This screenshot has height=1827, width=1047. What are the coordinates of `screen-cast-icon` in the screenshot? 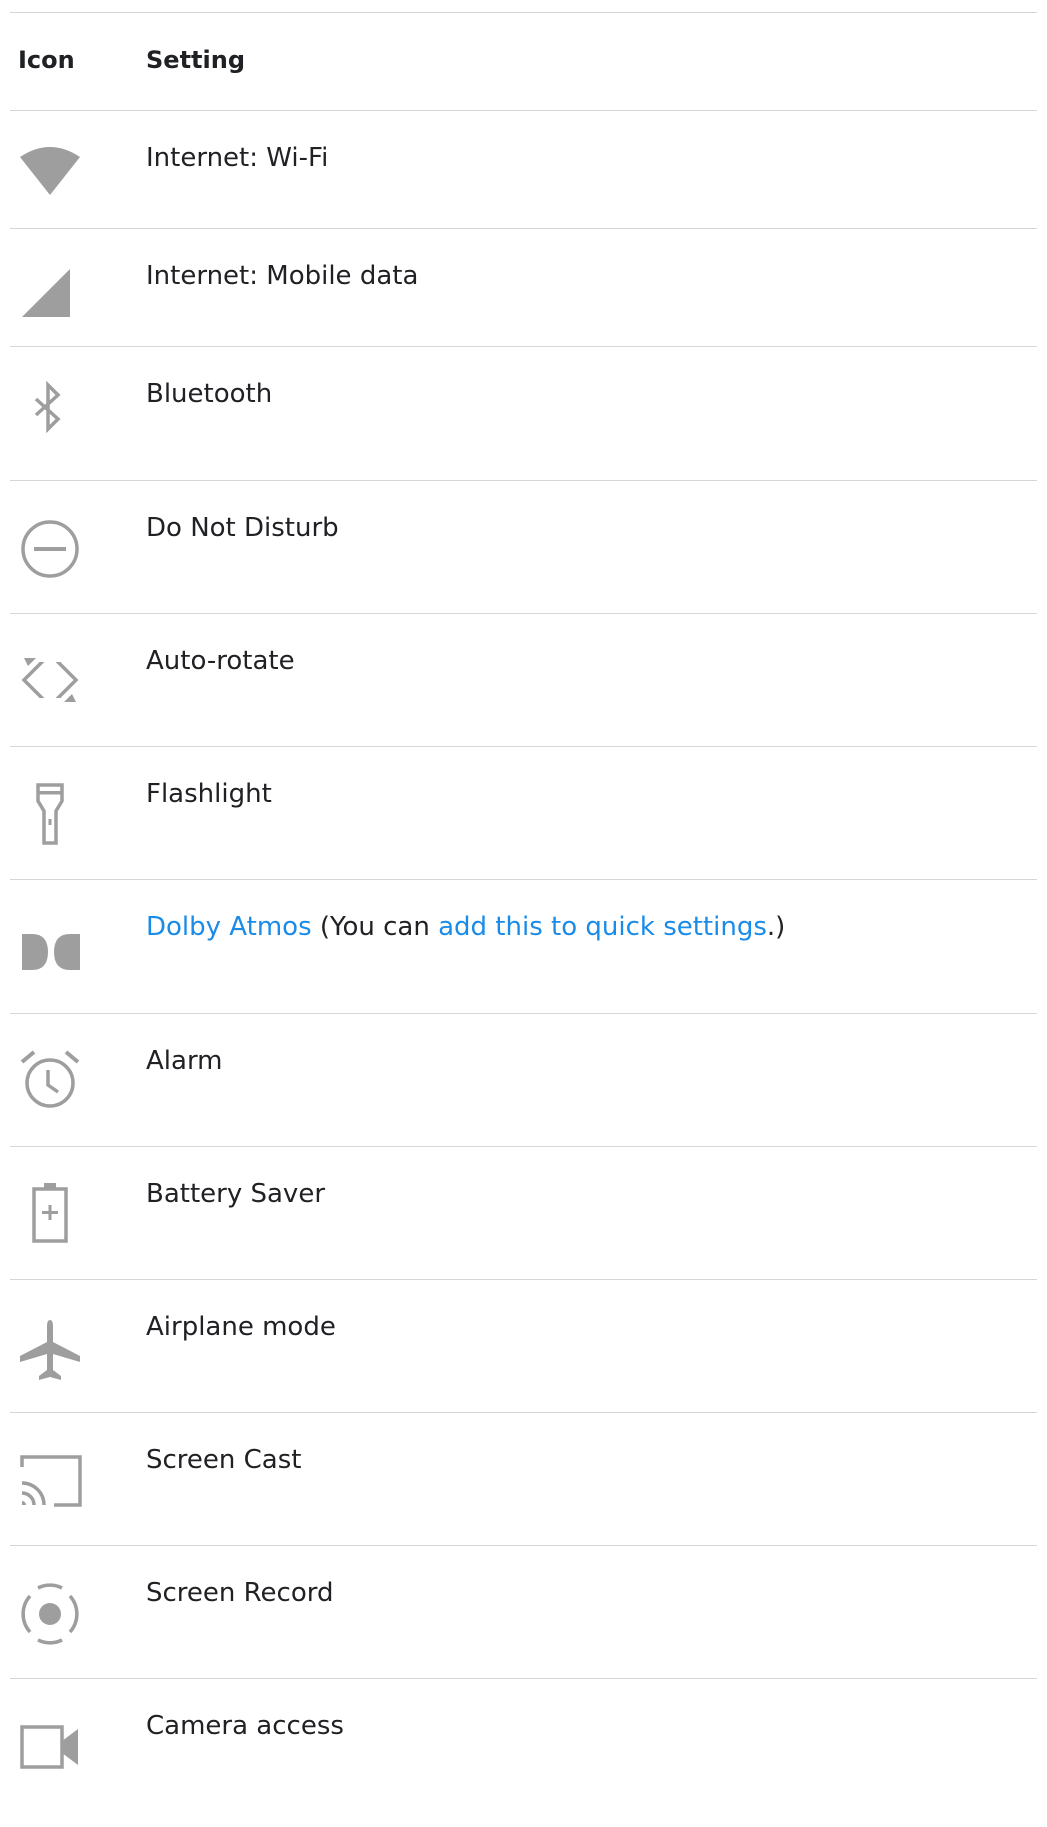 It's located at (50, 1481).